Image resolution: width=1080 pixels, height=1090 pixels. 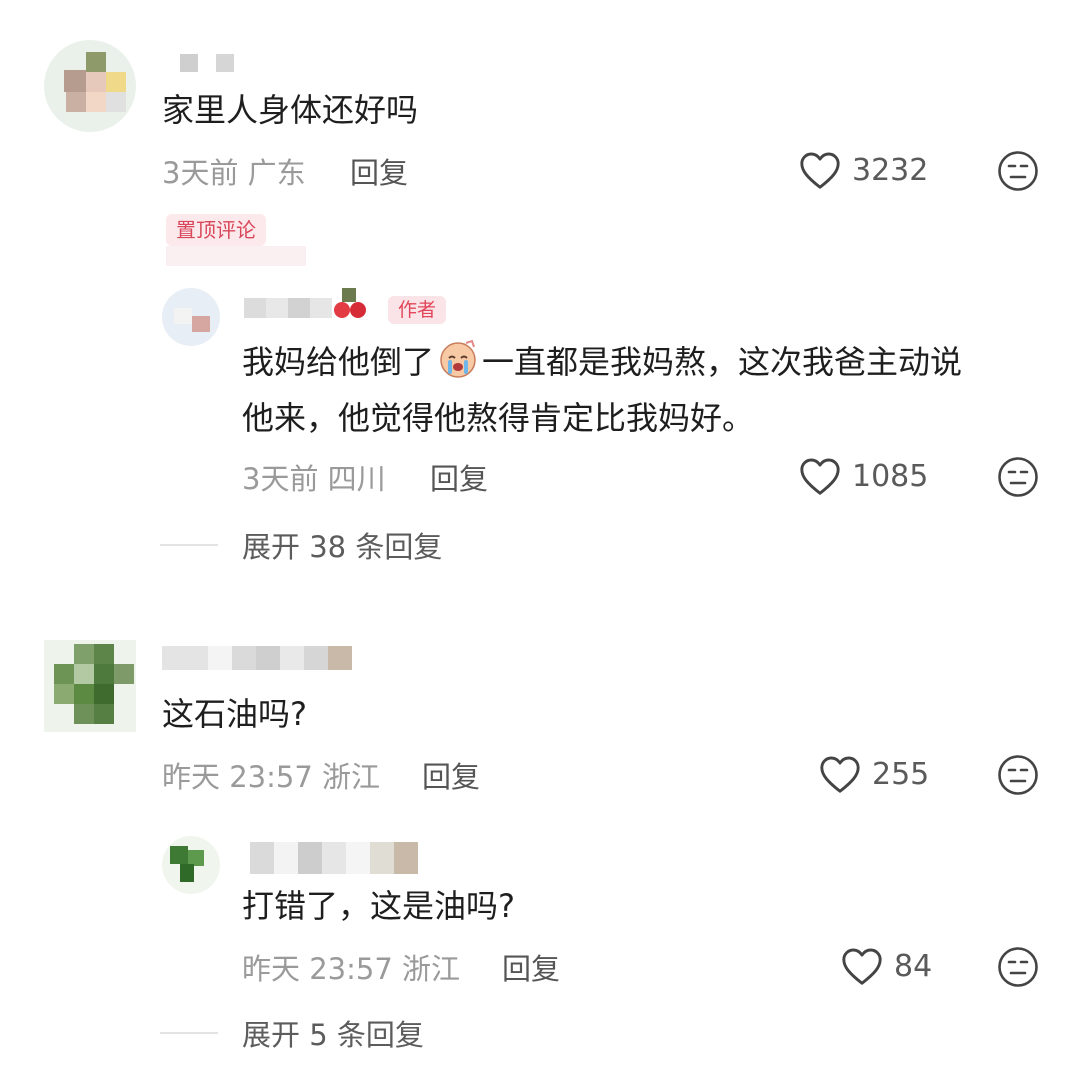 What do you see at coordinates (234, 173) in the screenshot?
I see `comment-meta: 3天前 广东` at bounding box center [234, 173].